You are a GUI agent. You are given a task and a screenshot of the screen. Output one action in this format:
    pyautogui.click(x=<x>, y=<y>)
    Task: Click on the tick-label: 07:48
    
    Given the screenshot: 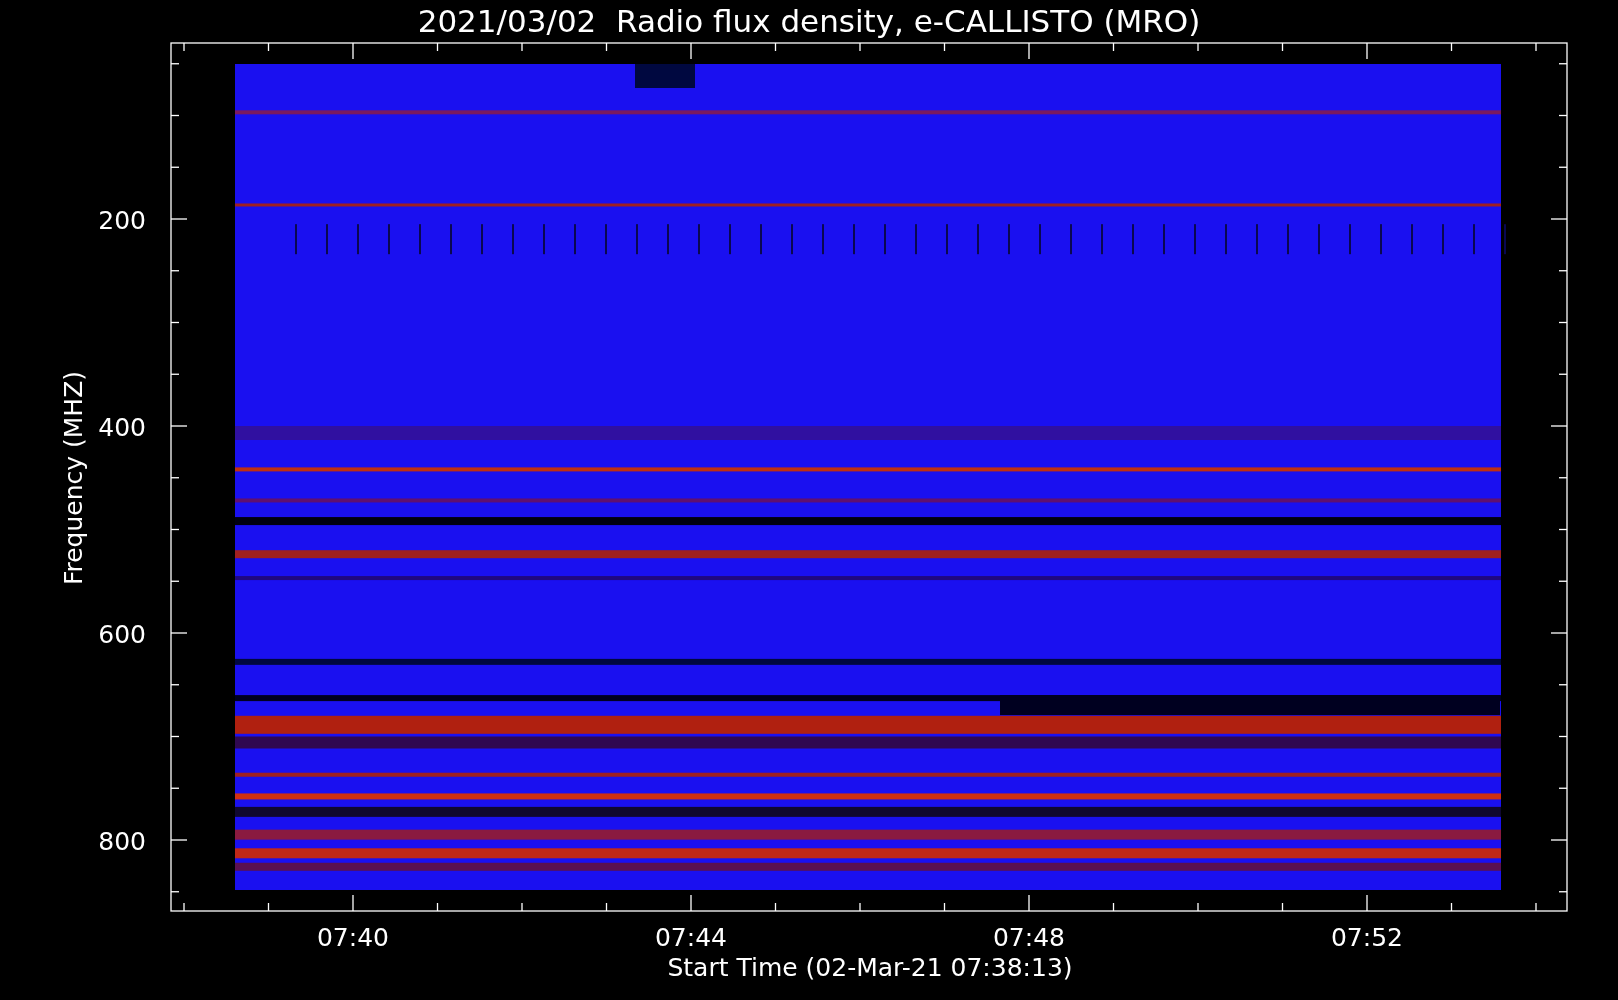 What is the action you would take?
    pyautogui.click(x=1029, y=937)
    